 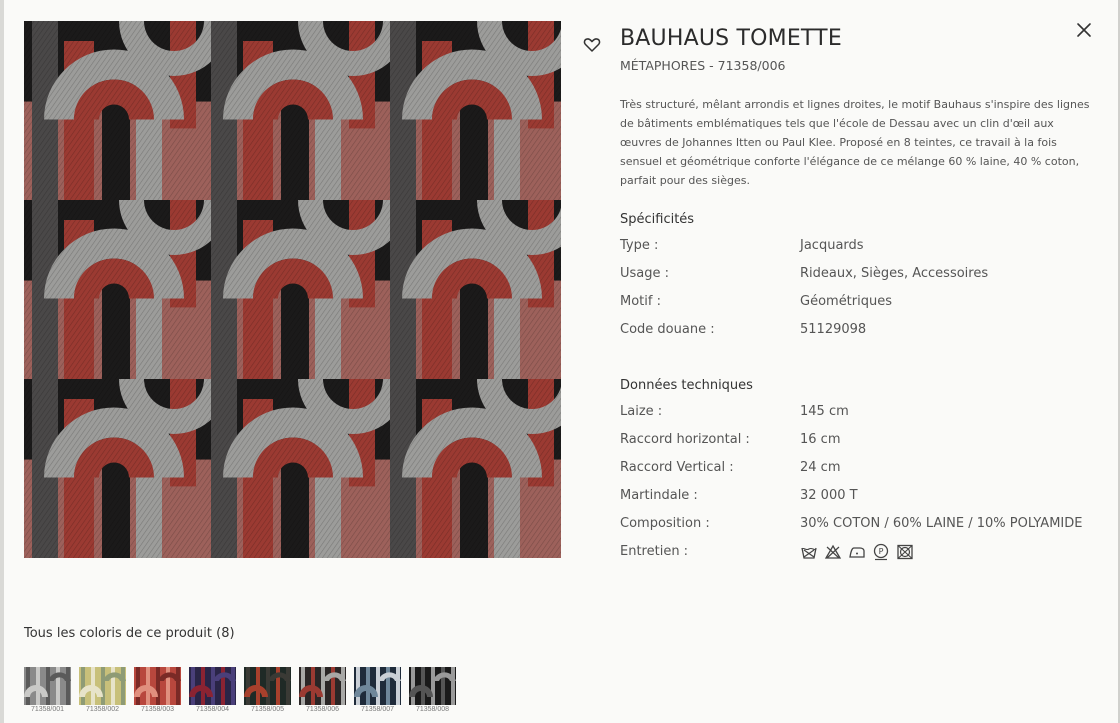 I want to click on colorway-thumb: 71358/002, so click(x=102, y=690).